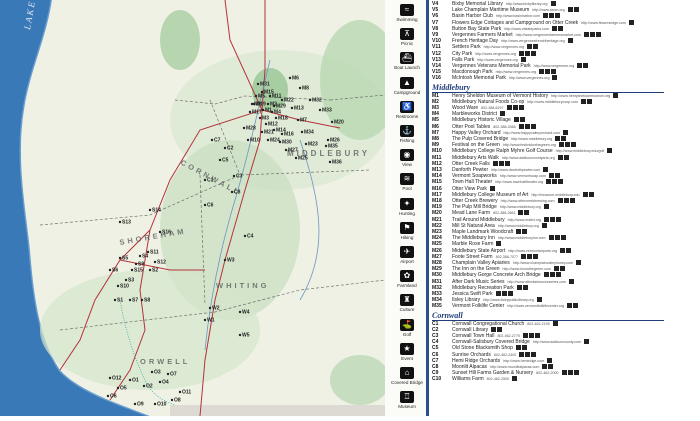 The height and width of the screenshot is (421, 700). I want to click on marker-dot-o8, so click(172, 400).